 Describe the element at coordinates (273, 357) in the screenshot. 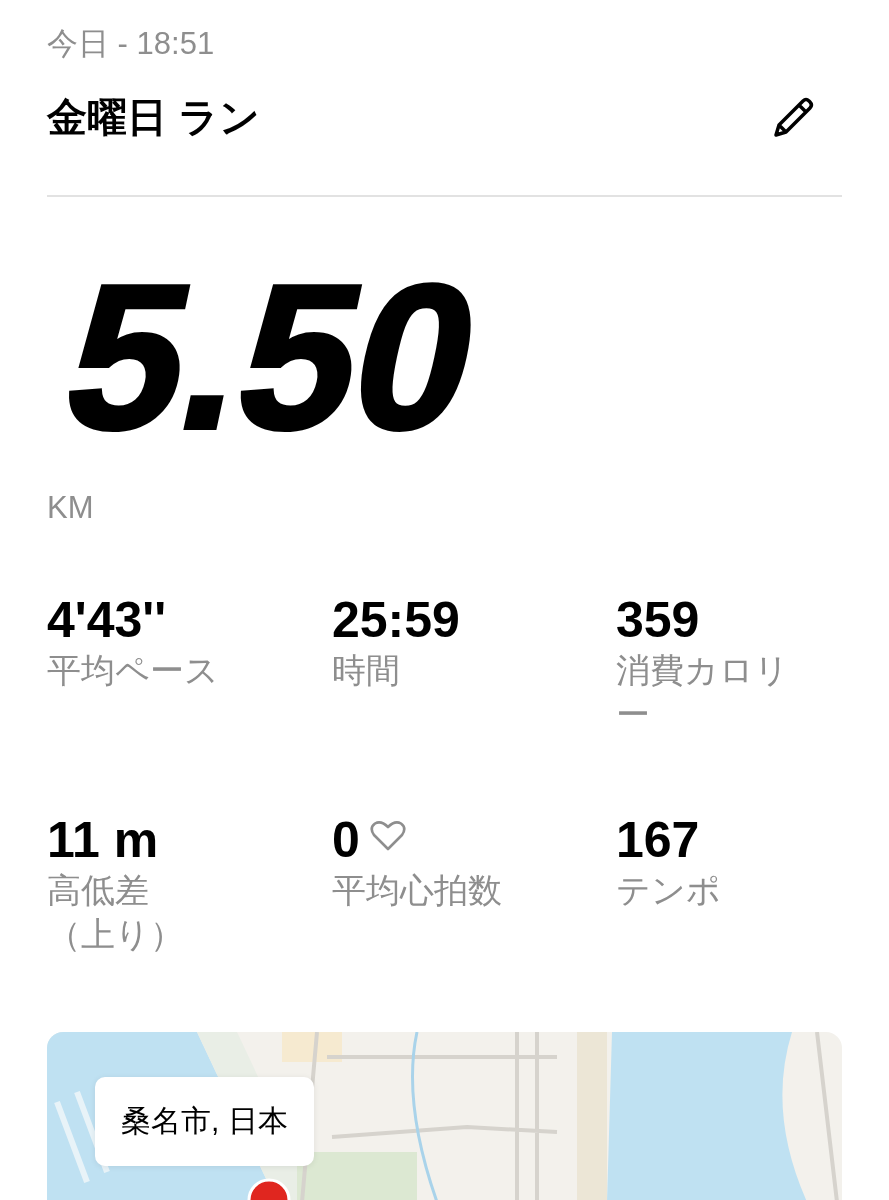

I see `distance-value: 5.50` at that location.